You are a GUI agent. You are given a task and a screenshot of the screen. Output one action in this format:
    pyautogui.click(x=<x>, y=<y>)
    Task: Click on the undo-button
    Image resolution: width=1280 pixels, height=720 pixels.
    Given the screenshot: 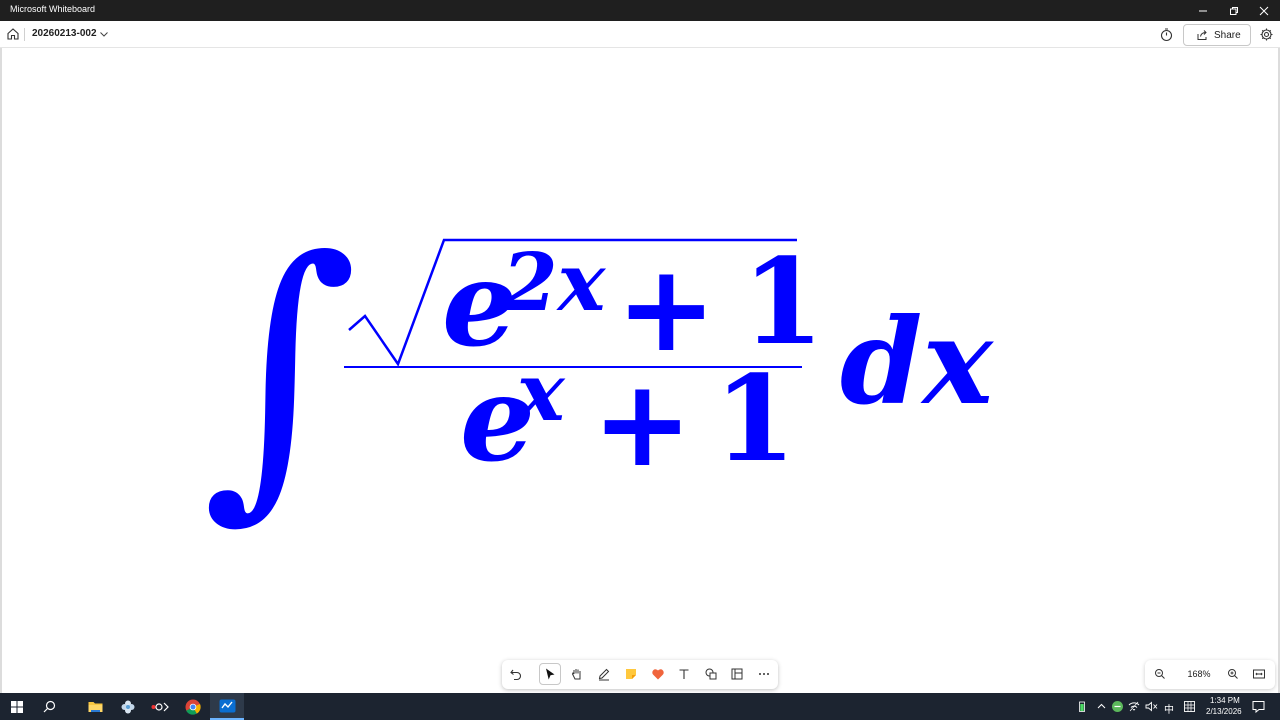 What is the action you would take?
    pyautogui.click(x=516, y=674)
    